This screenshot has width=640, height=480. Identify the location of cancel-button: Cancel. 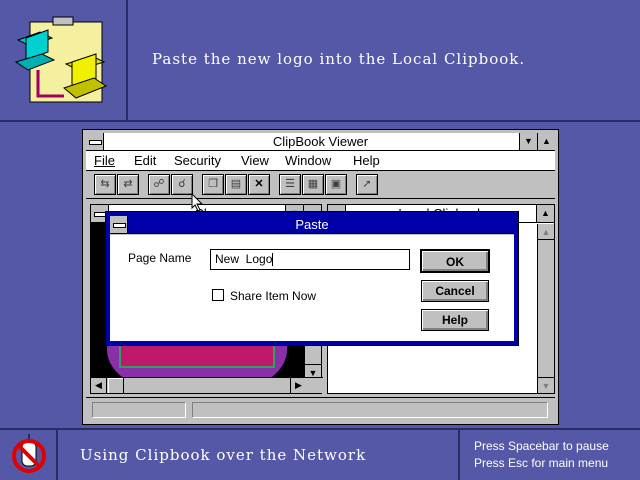
(455, 291).